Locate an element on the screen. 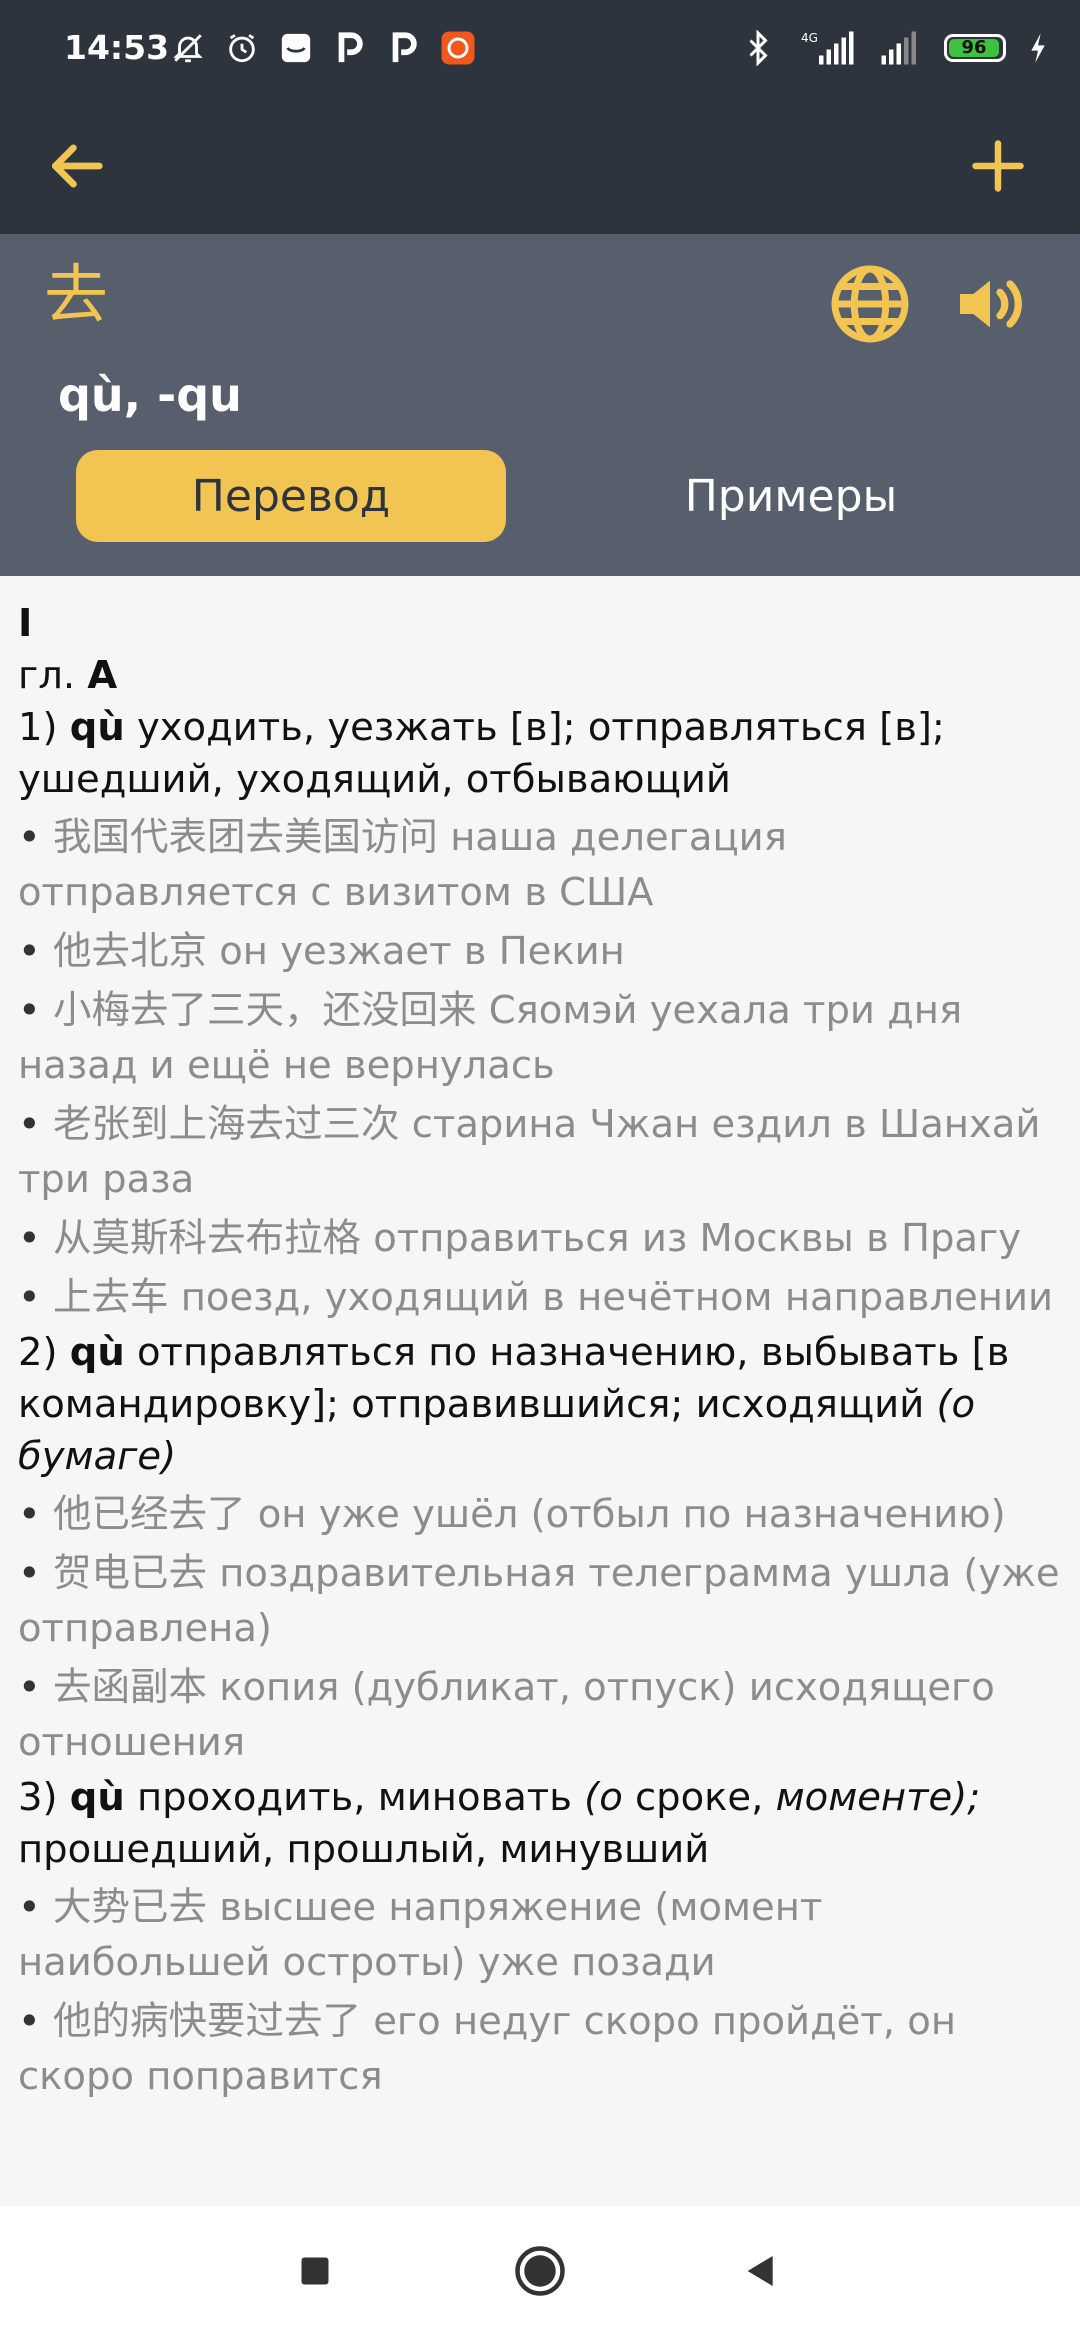 The height and width of the screenshot is (2340, 1080). example-chinese: 上去车 is located at coordinates (110, 1297).